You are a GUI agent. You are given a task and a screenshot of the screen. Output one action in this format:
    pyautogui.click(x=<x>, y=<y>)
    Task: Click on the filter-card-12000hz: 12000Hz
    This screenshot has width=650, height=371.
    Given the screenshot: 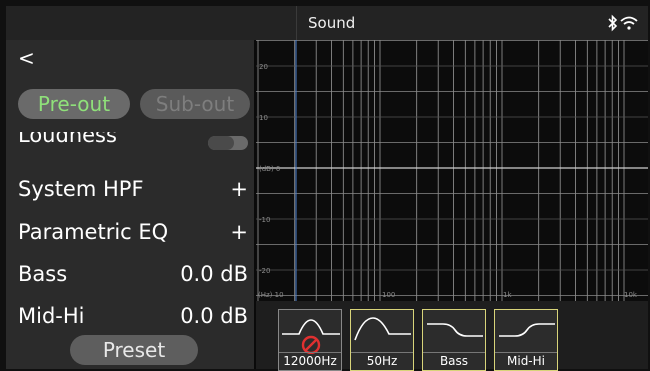 What is the action you would take?
    pyautogui.click(x=310, y=340)
    